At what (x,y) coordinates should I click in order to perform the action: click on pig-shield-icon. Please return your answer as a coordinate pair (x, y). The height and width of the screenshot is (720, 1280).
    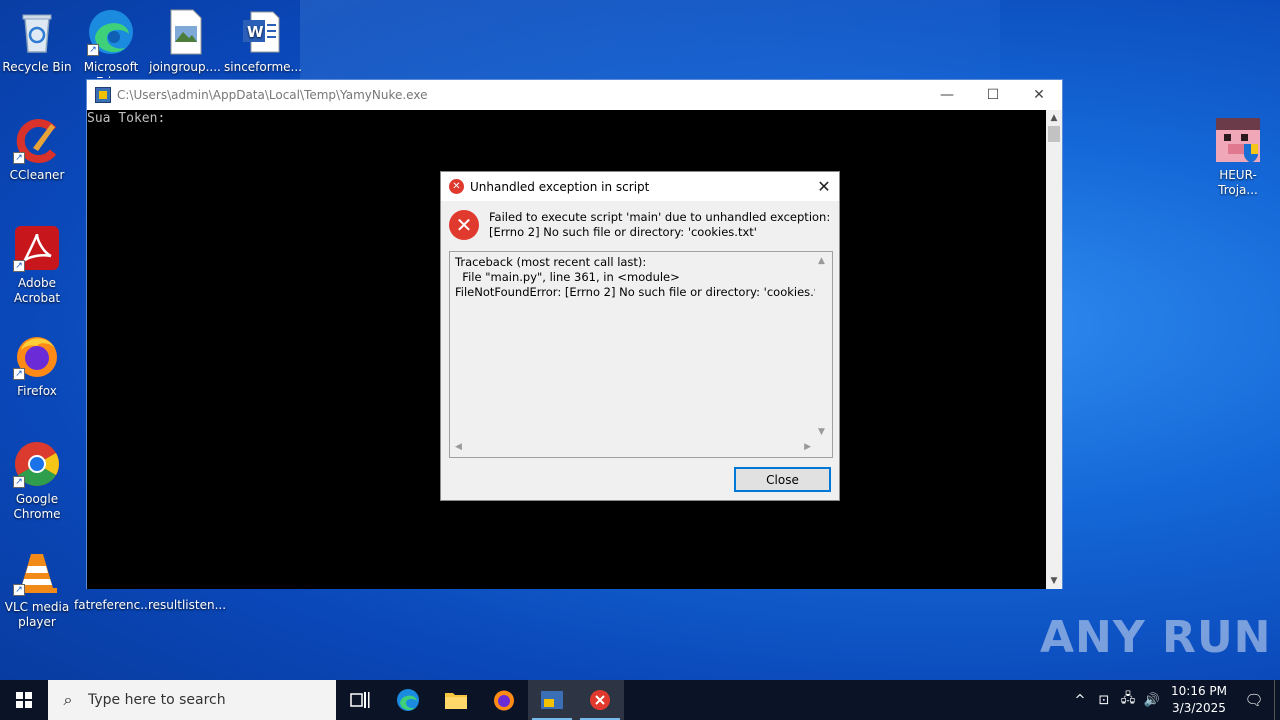
    Looking at the image, I should click on (1238, 140).